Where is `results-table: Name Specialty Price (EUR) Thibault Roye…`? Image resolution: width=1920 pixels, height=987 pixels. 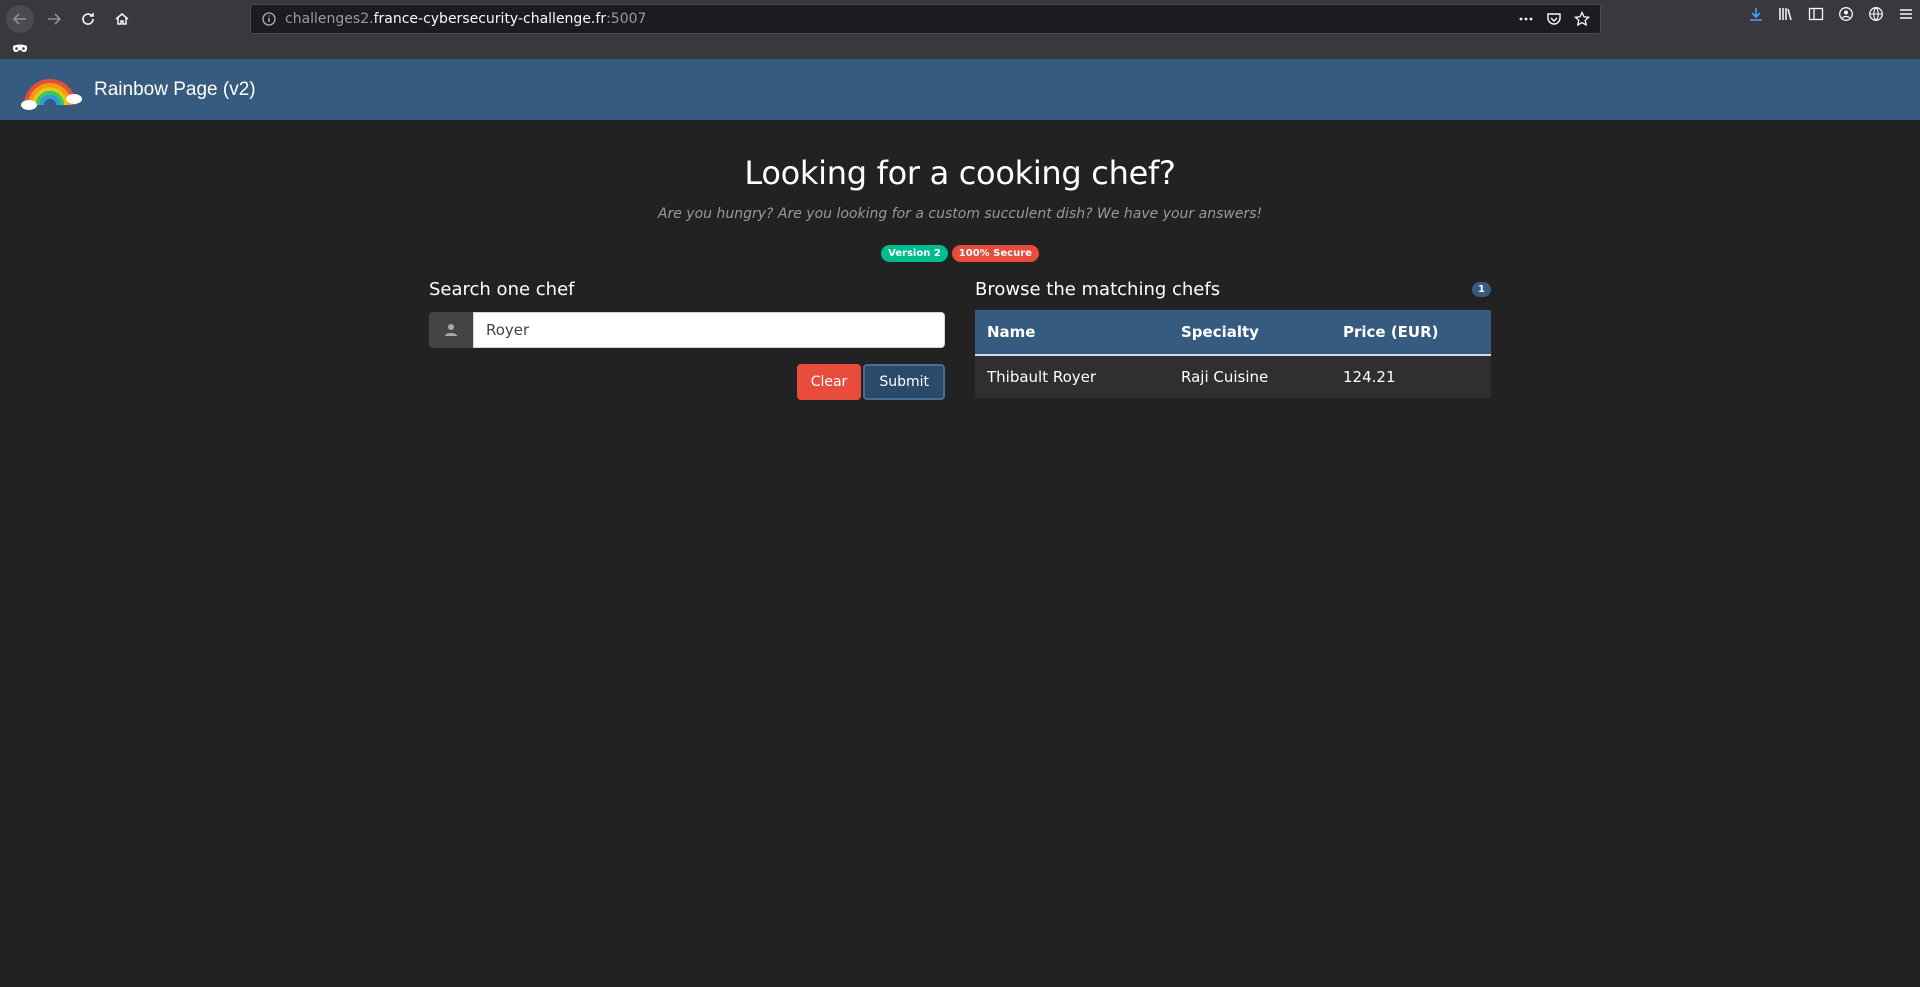 results-table: Name Specialty Price (EUR) Thibault Roye… is located at coordinates (1233, 354).